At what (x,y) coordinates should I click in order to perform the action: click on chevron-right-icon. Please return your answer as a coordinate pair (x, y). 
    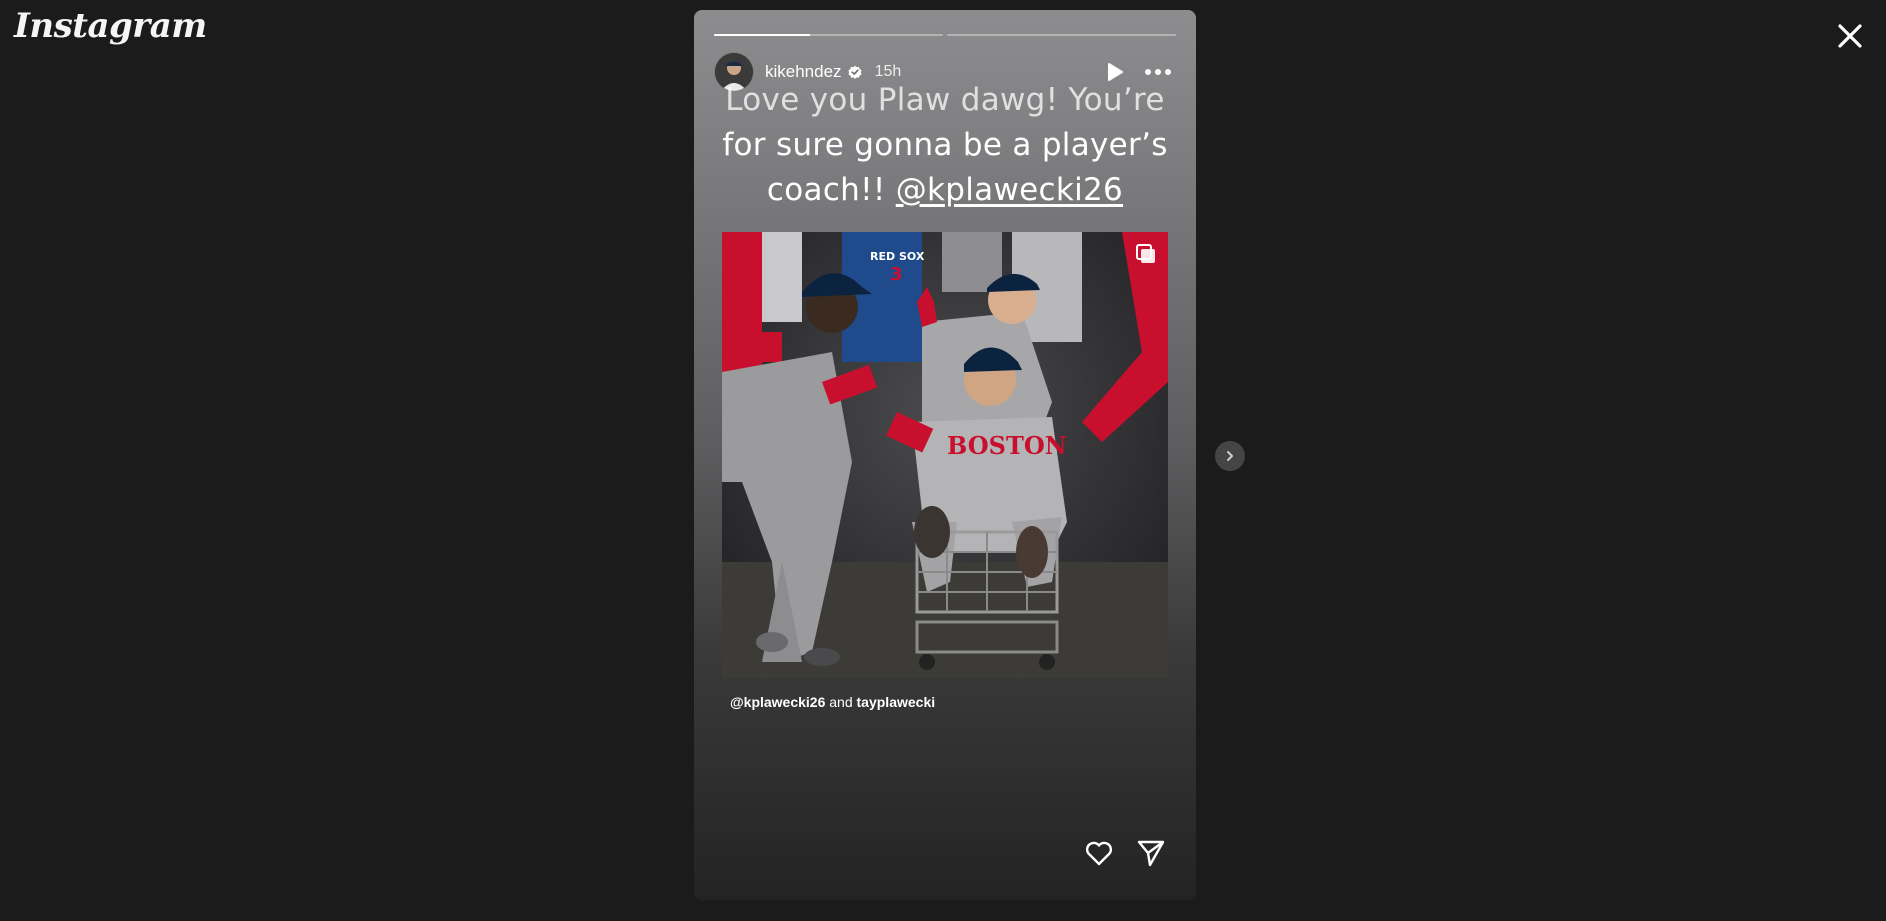
    Looking at the image, I should click on (1230, 456).